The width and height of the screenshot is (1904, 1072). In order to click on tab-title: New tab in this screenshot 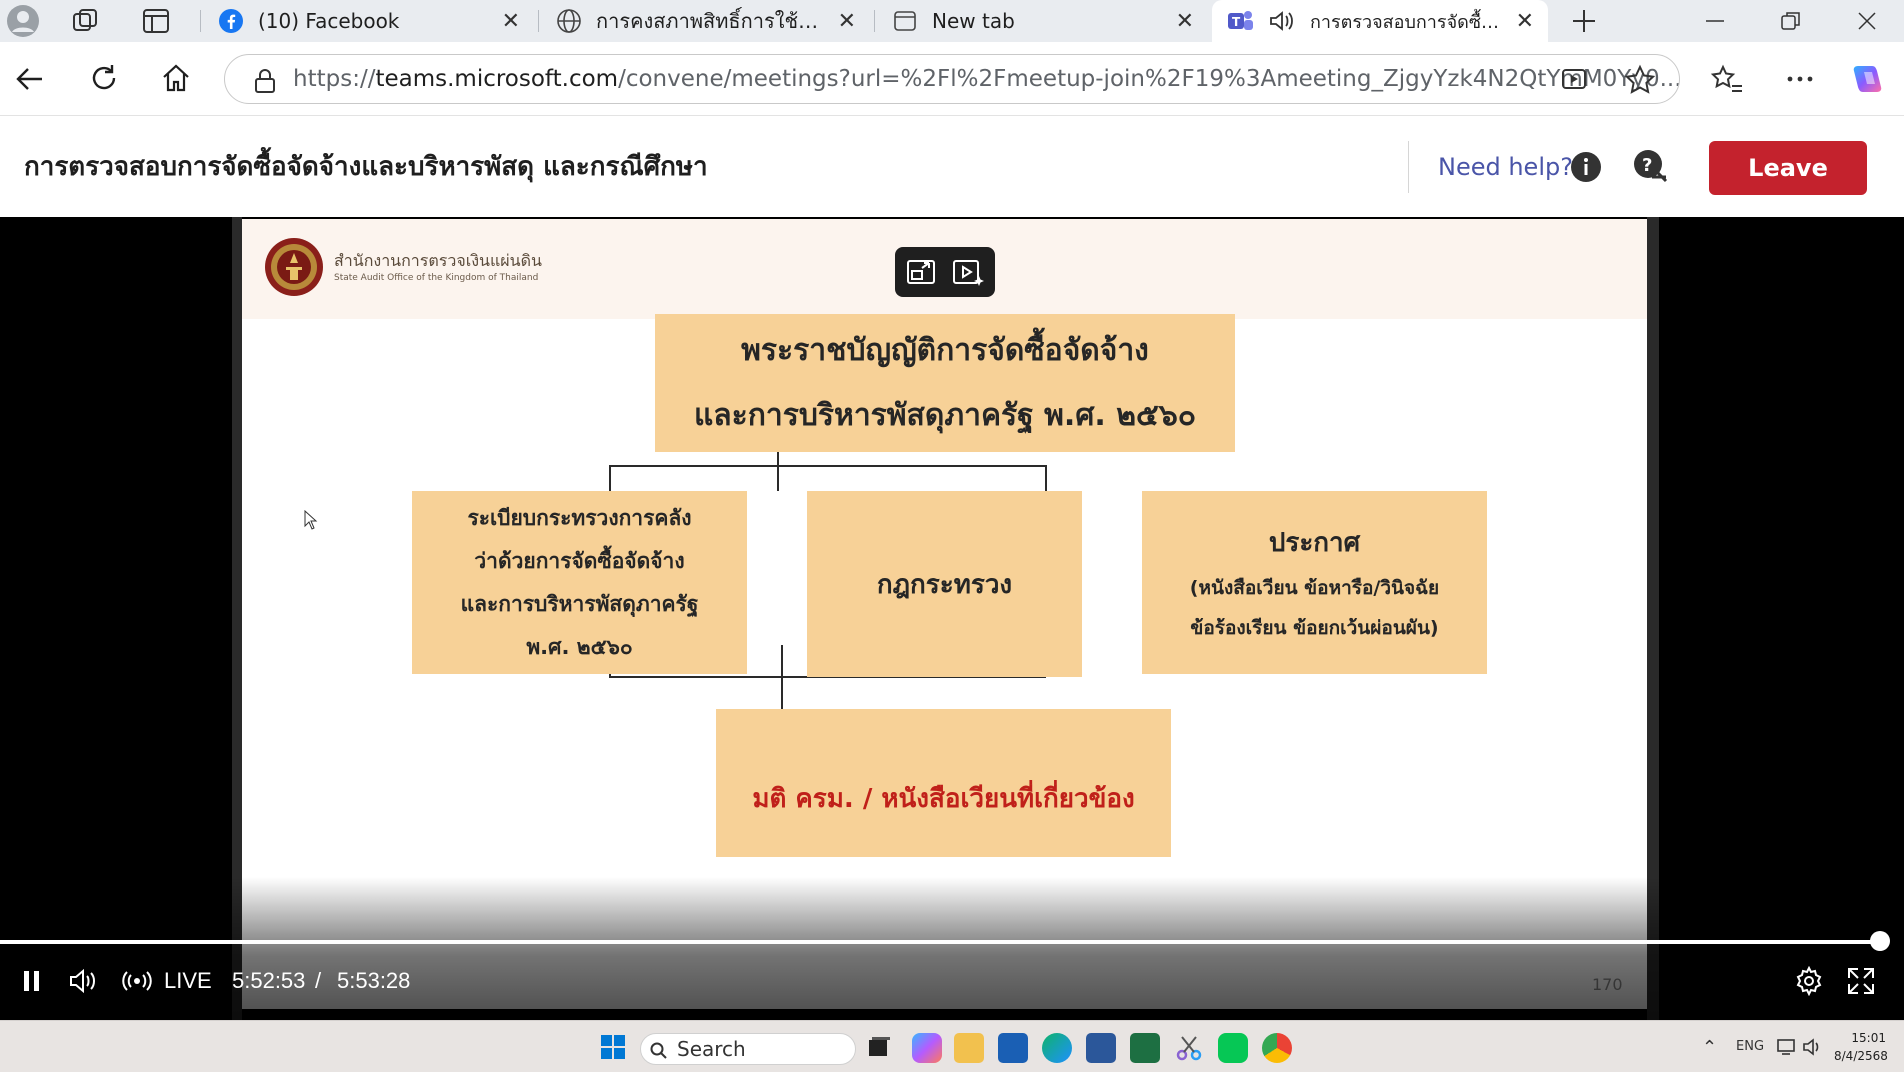, I will do `click(973, 21)`.